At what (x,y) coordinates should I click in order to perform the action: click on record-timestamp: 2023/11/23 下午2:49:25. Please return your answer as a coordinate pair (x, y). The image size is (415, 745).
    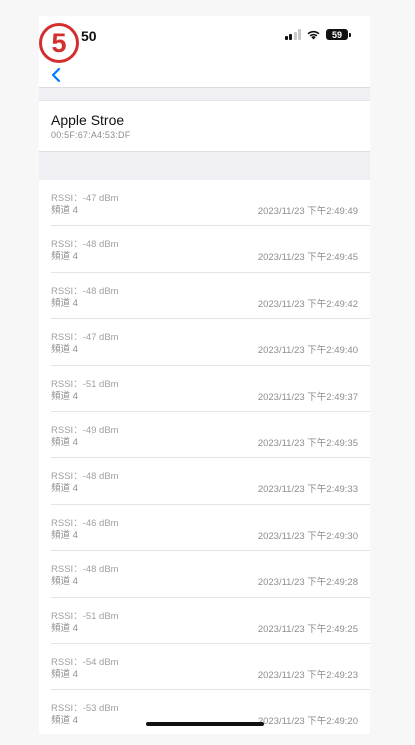
    Looking at the image, I should click on (307, 629).